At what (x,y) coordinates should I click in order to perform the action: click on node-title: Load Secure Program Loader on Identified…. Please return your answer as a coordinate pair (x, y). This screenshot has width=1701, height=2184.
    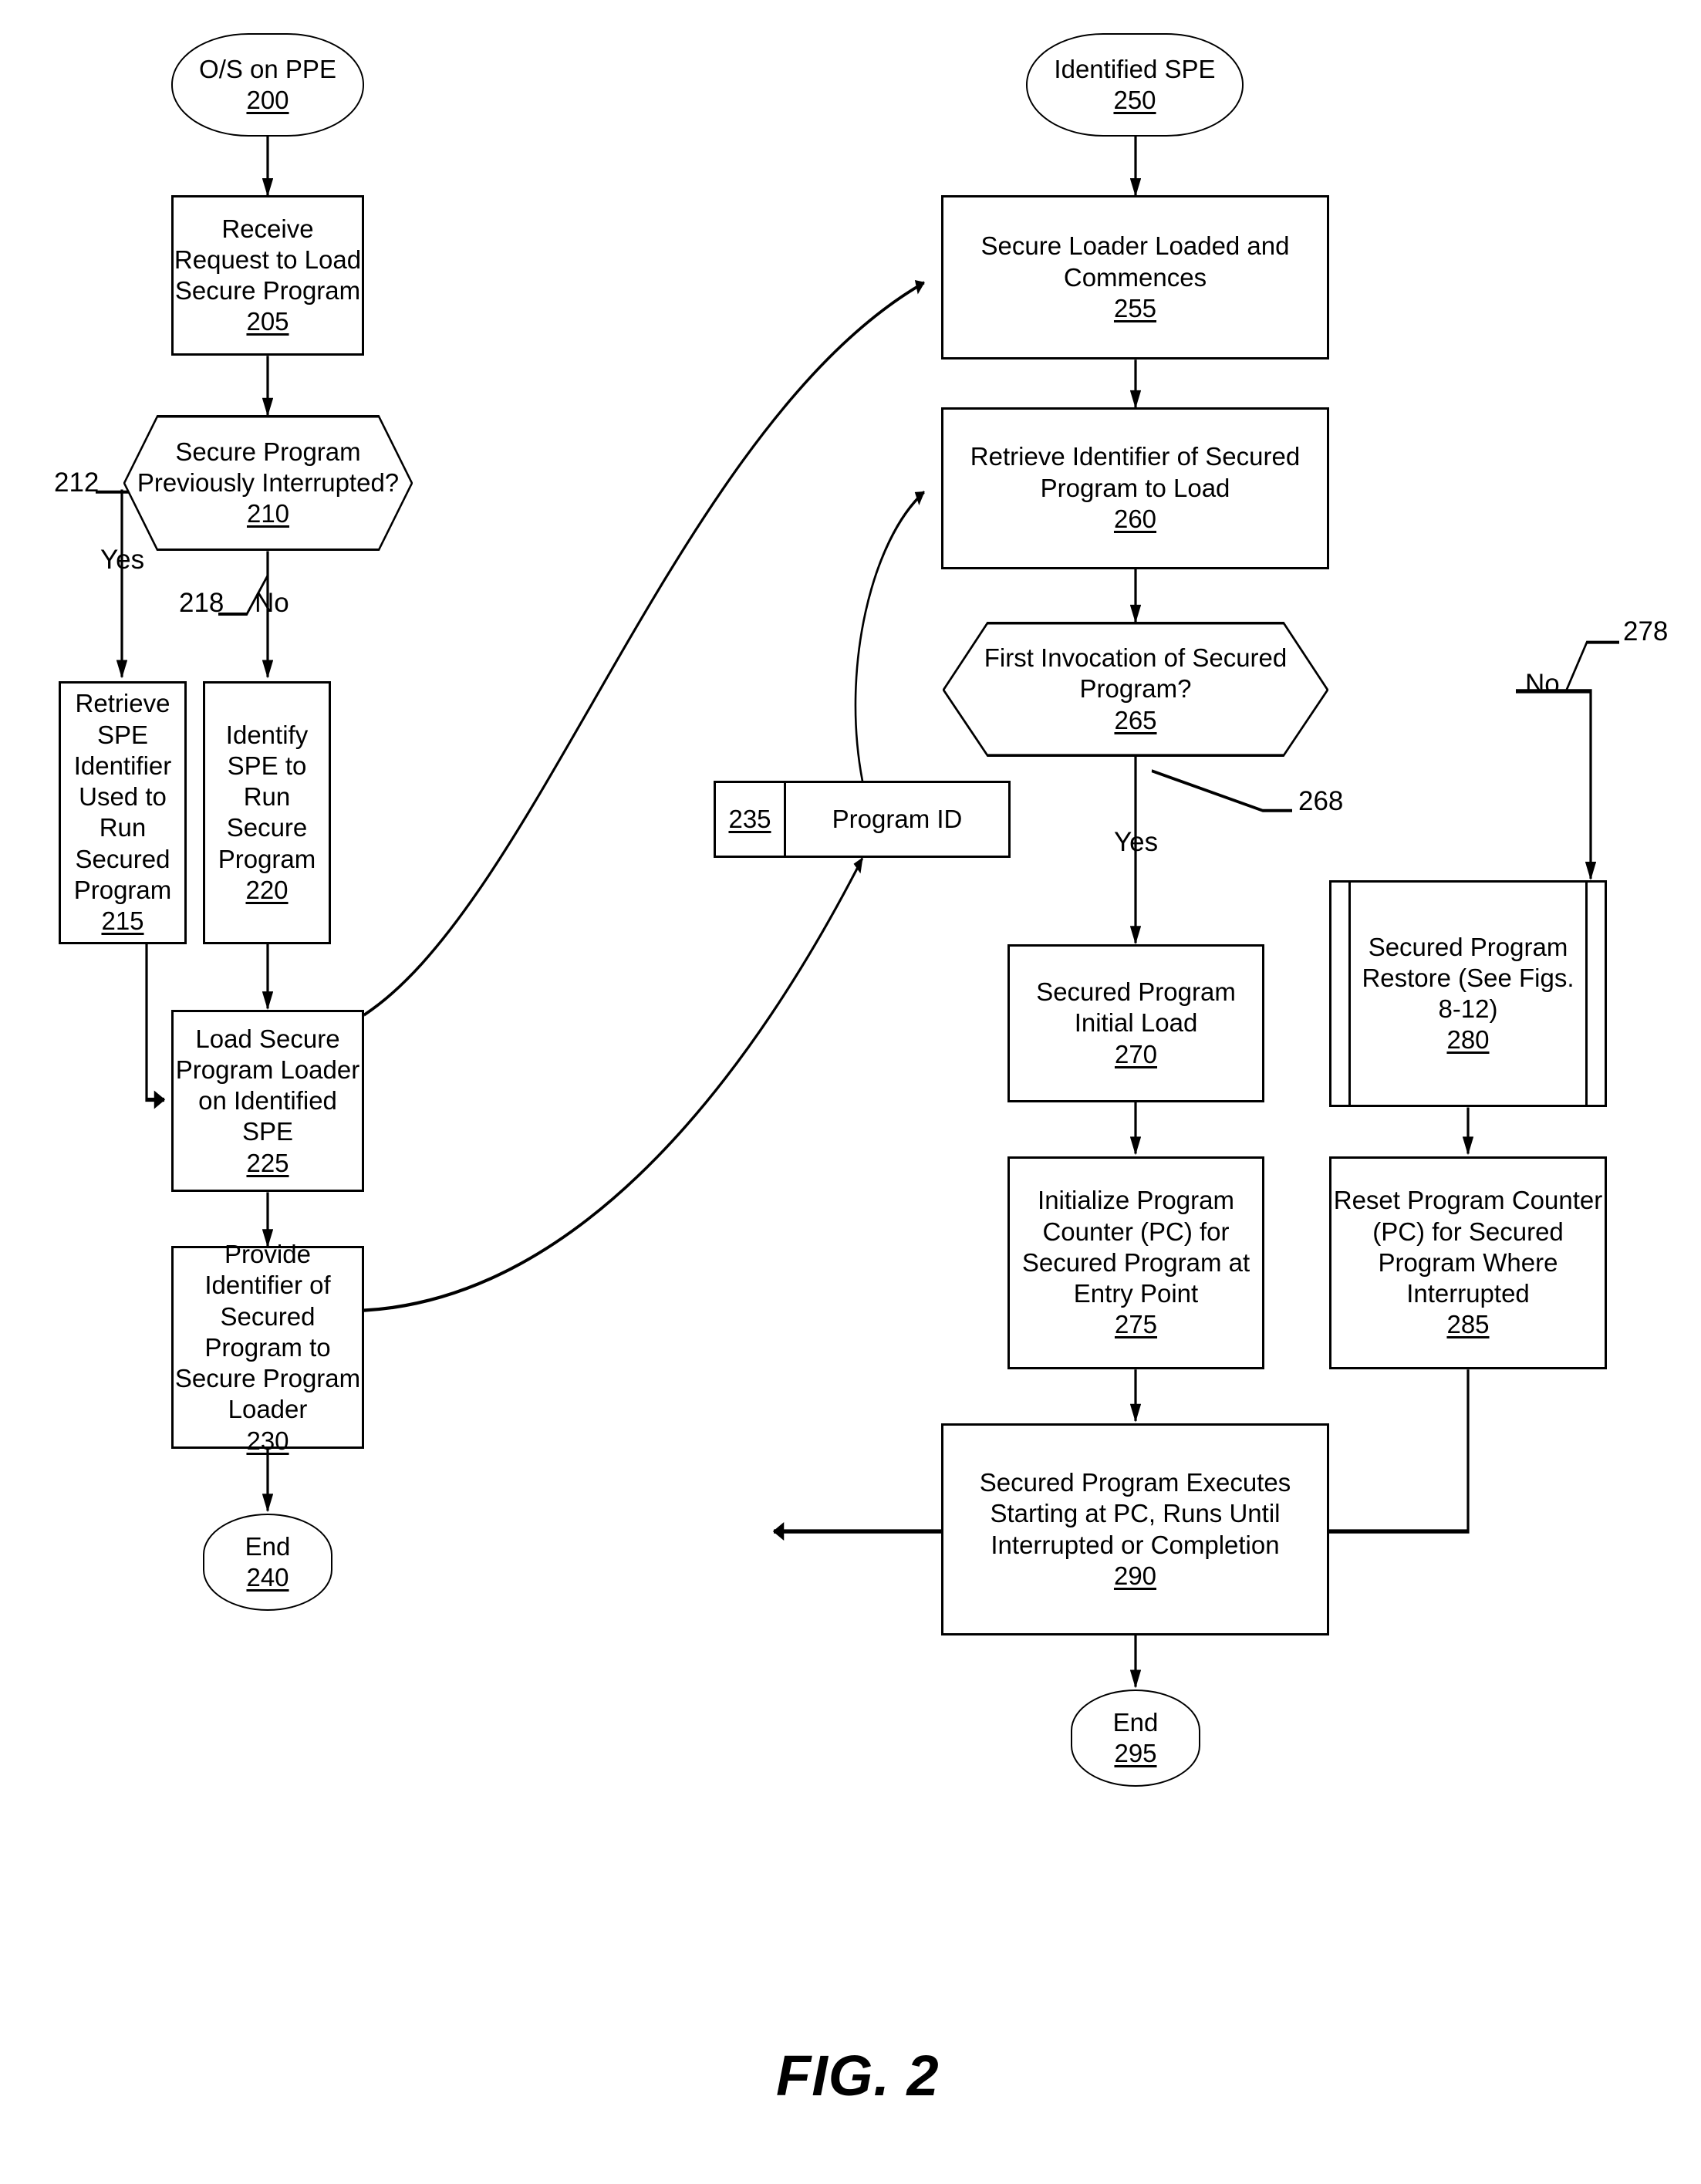
    Looking at the image, I should click on (267, 1085).